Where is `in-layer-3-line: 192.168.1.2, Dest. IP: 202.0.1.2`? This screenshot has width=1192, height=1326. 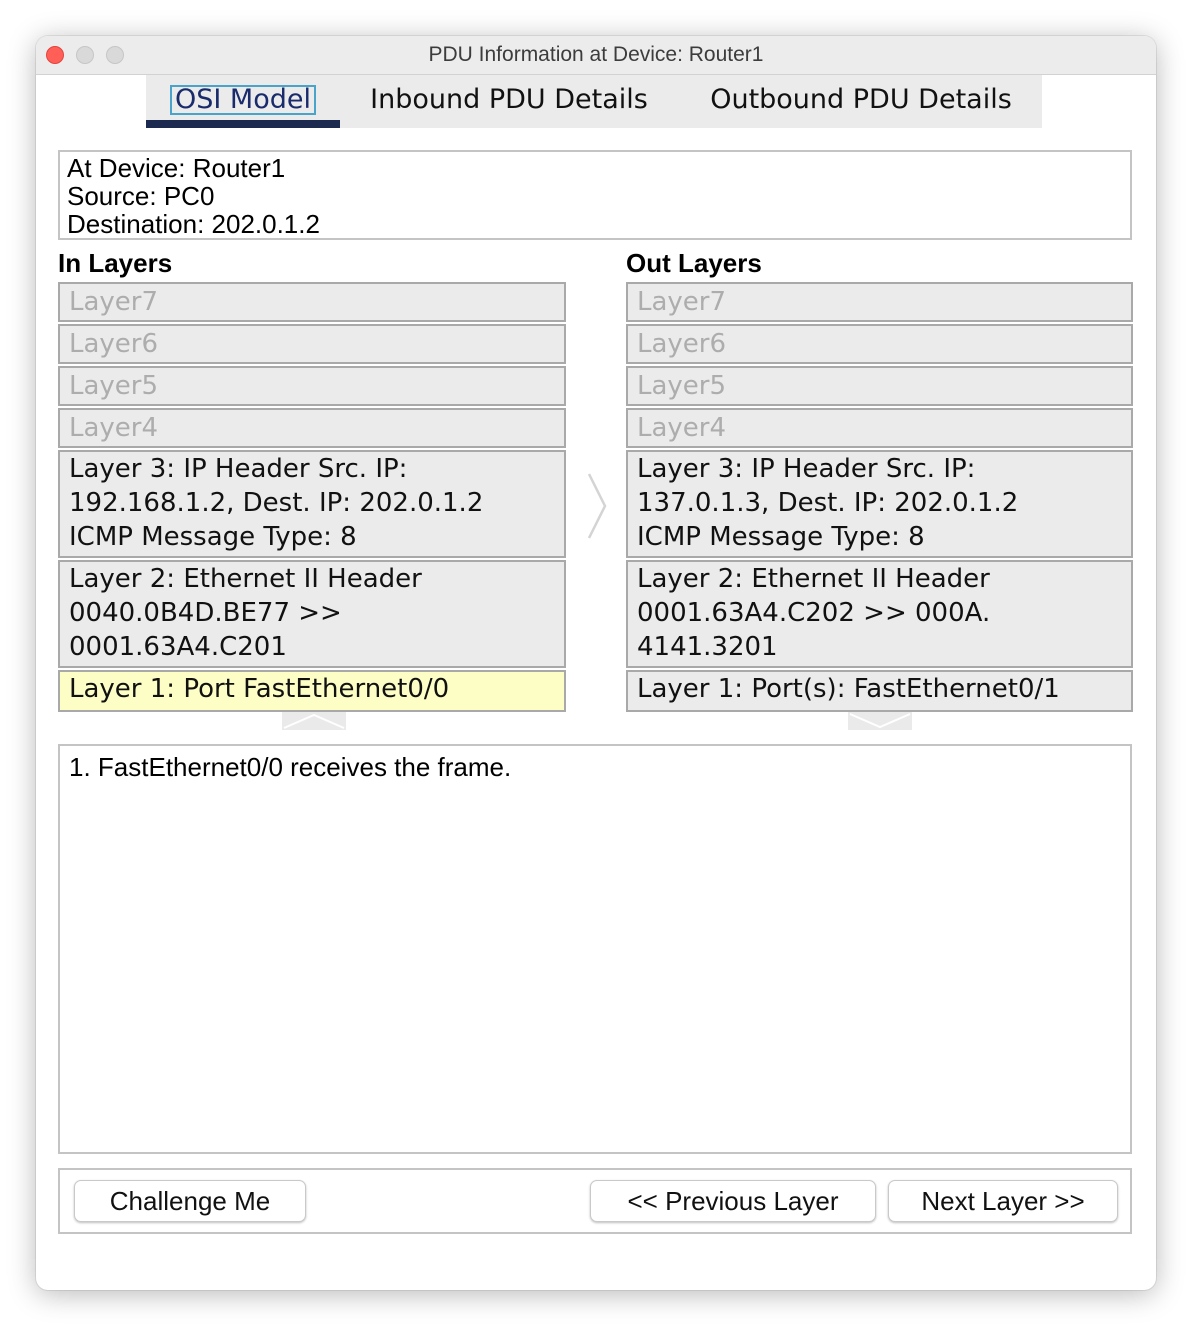 in-layer-3-line: 192.168.1.2, Dest. IP: 202.0.1.2 is located at coordinates (276, 503).